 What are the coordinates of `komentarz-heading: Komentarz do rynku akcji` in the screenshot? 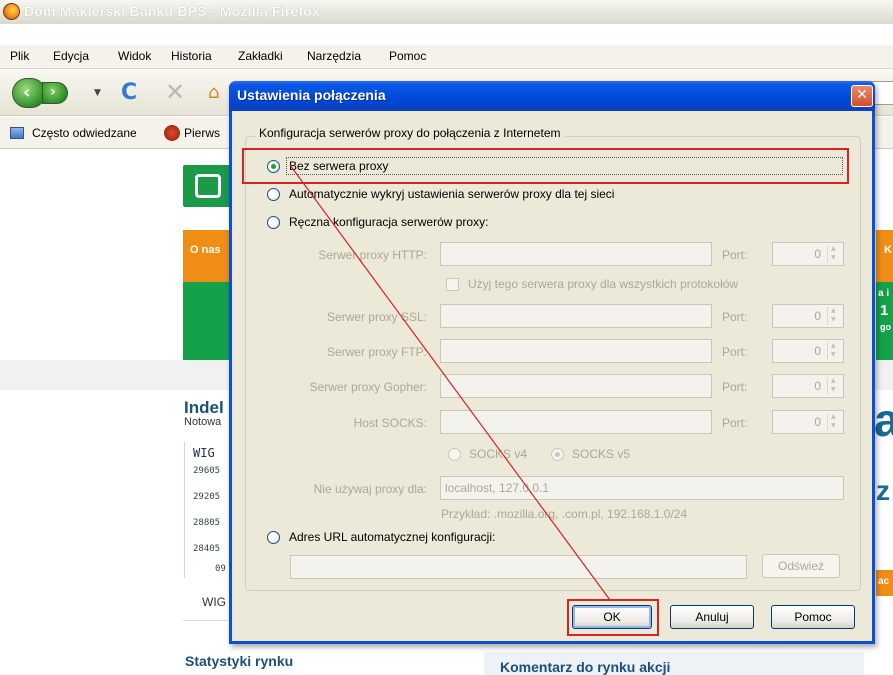 It's located at (585, 667).